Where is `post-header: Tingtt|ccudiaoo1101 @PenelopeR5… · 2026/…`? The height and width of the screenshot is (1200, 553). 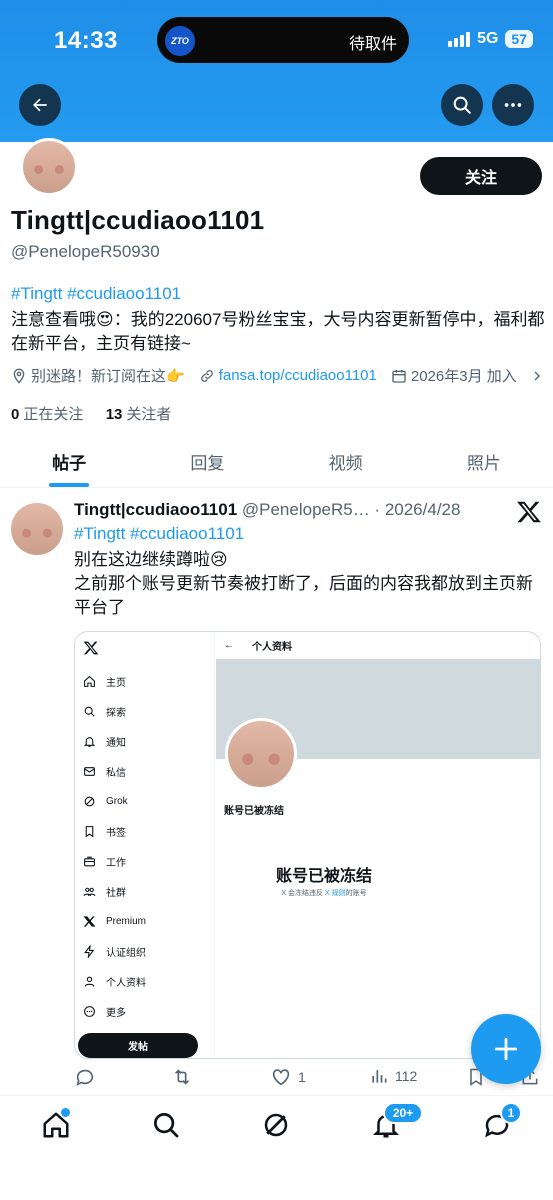
post-header: Tingtt|ccudiaoo1101 @PenelopeR5… · 2026/… is located at coordinates (289, 510).